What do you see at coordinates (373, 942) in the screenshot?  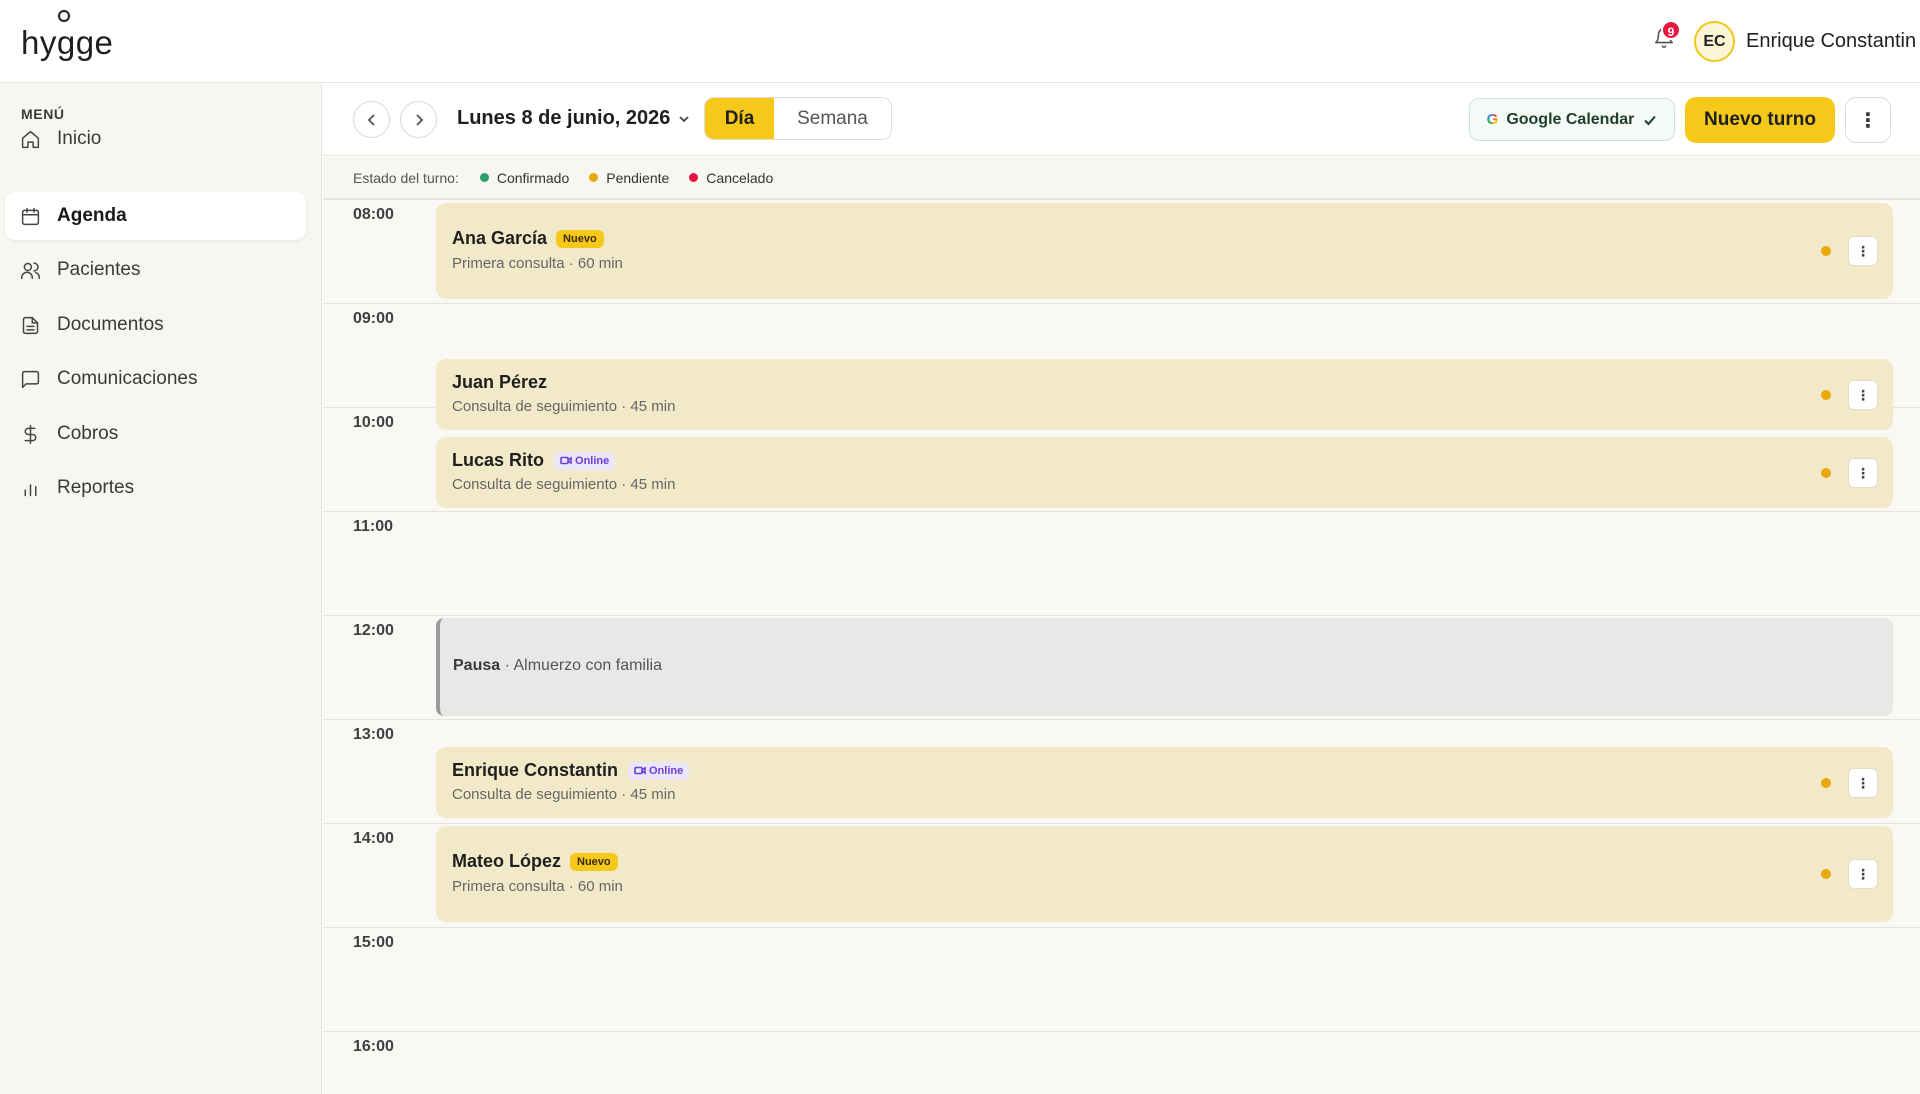 I see `hour-label: 15:00` at bounding box center [373, 942].